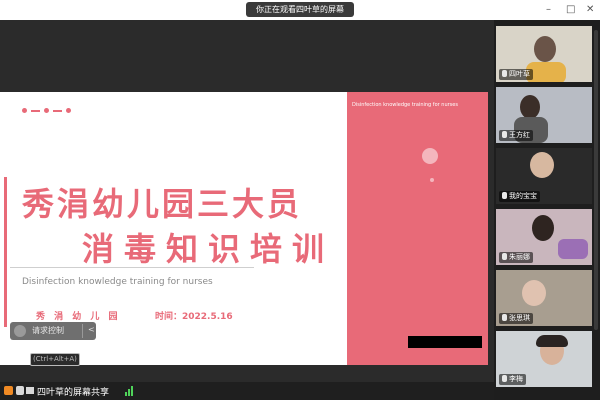 The height and width of the screenshot is (400, 600). I want to click on decor-dots, so click(52, 111).